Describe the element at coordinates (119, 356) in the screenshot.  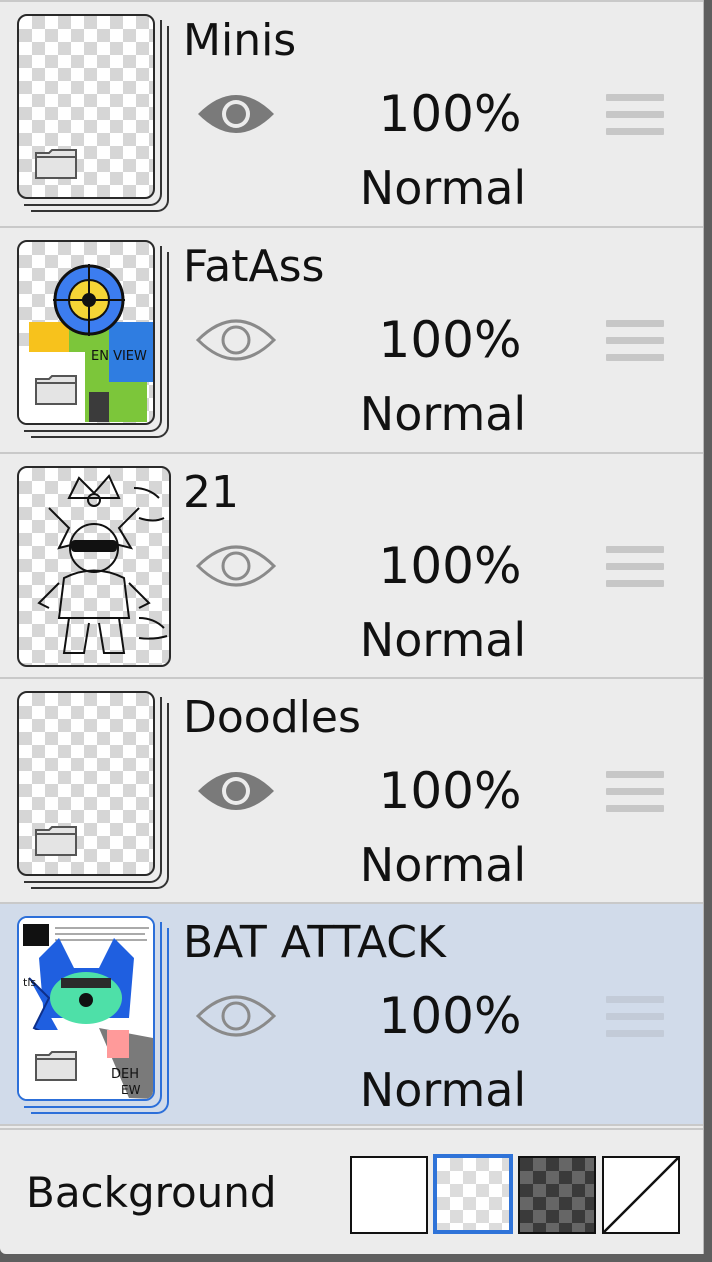
I see `svg-text: EN VIEW` at that location.